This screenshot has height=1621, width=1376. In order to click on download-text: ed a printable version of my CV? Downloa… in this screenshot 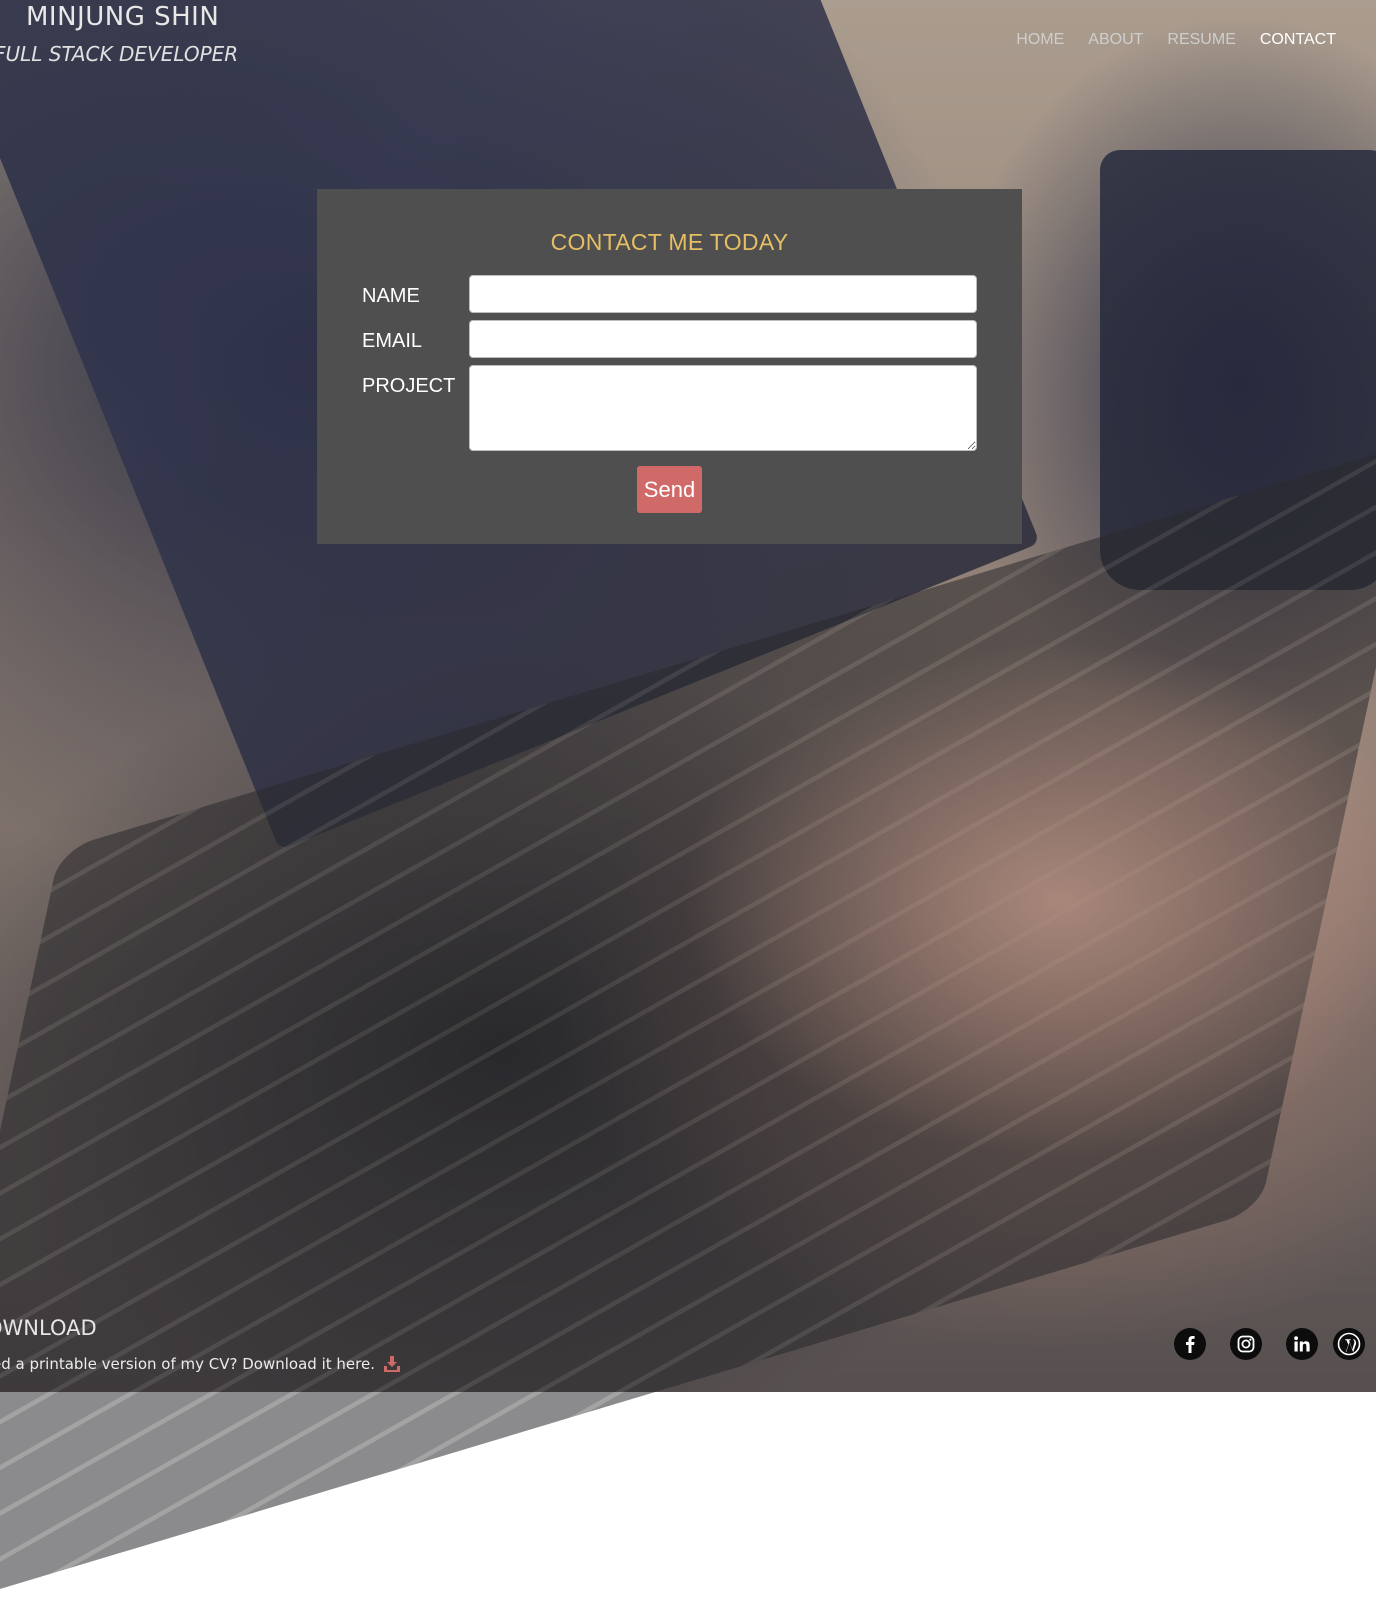, I will do `click(187, 1364)`.